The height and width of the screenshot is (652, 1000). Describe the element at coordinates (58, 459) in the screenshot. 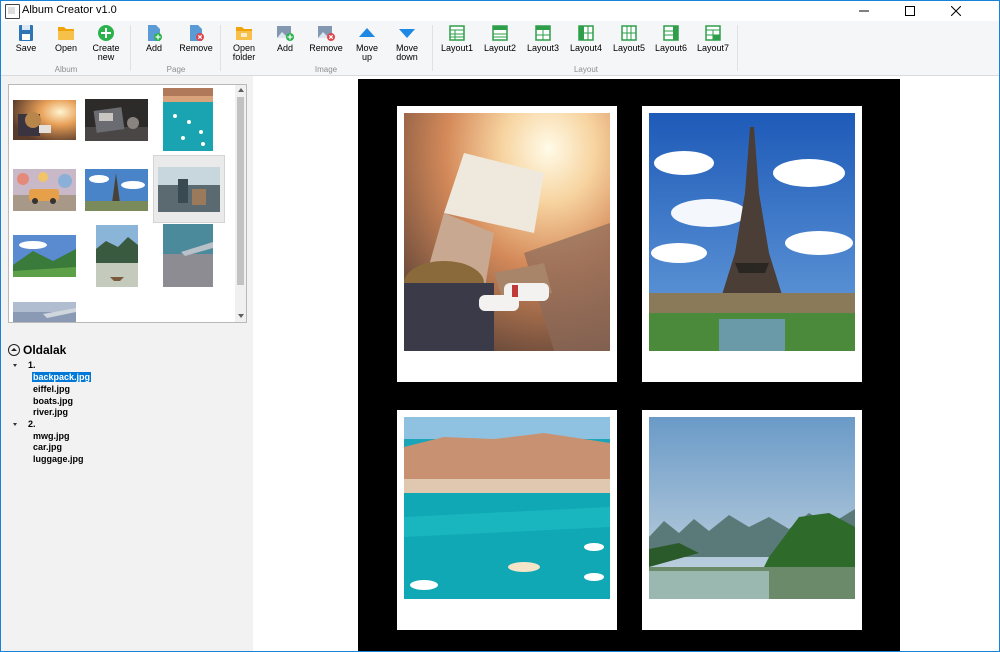

I see `tree-file-item: luggage.jpg` at that location.